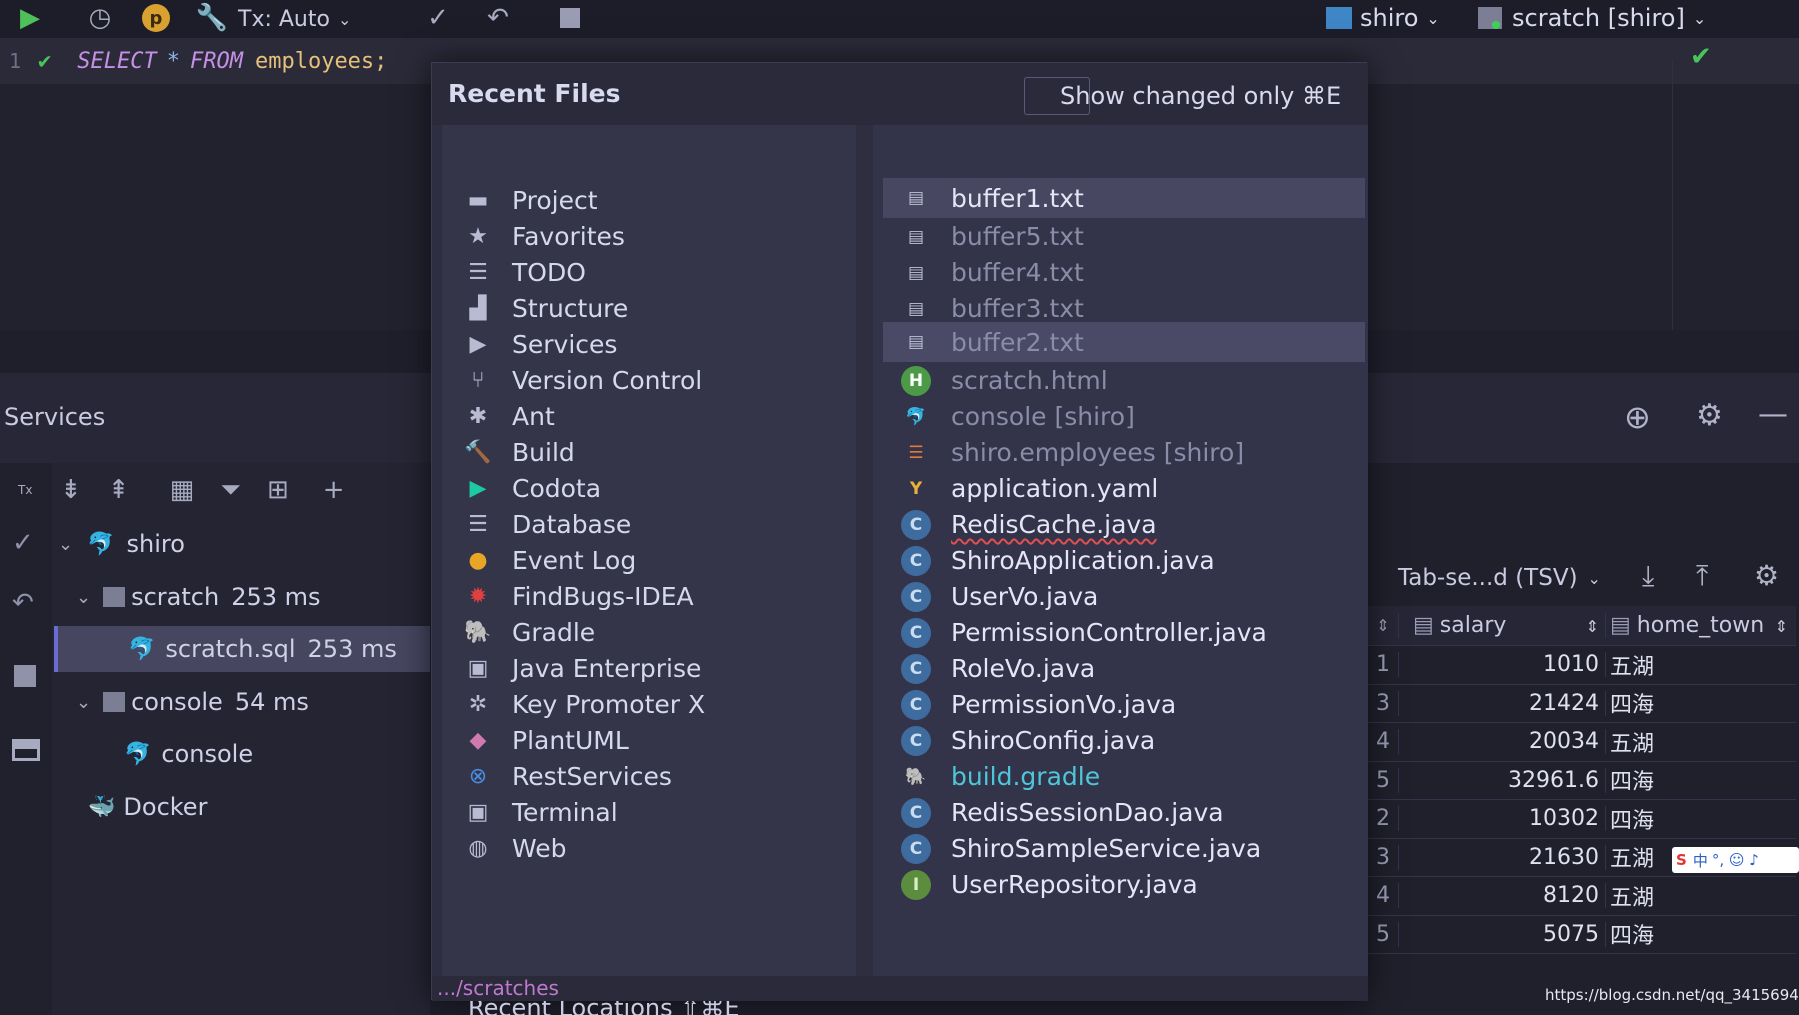  What do you see at coordinates (1502, 896) in the screenshot?
I see `salary-cell: 8120` at bounding box center [1502, 896].